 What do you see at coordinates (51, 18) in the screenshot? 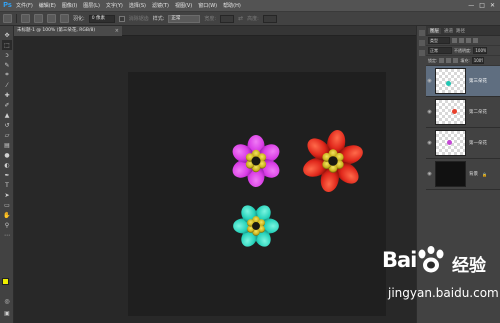
I see `subtract-selection-icon` at bounding box center [51, 18].